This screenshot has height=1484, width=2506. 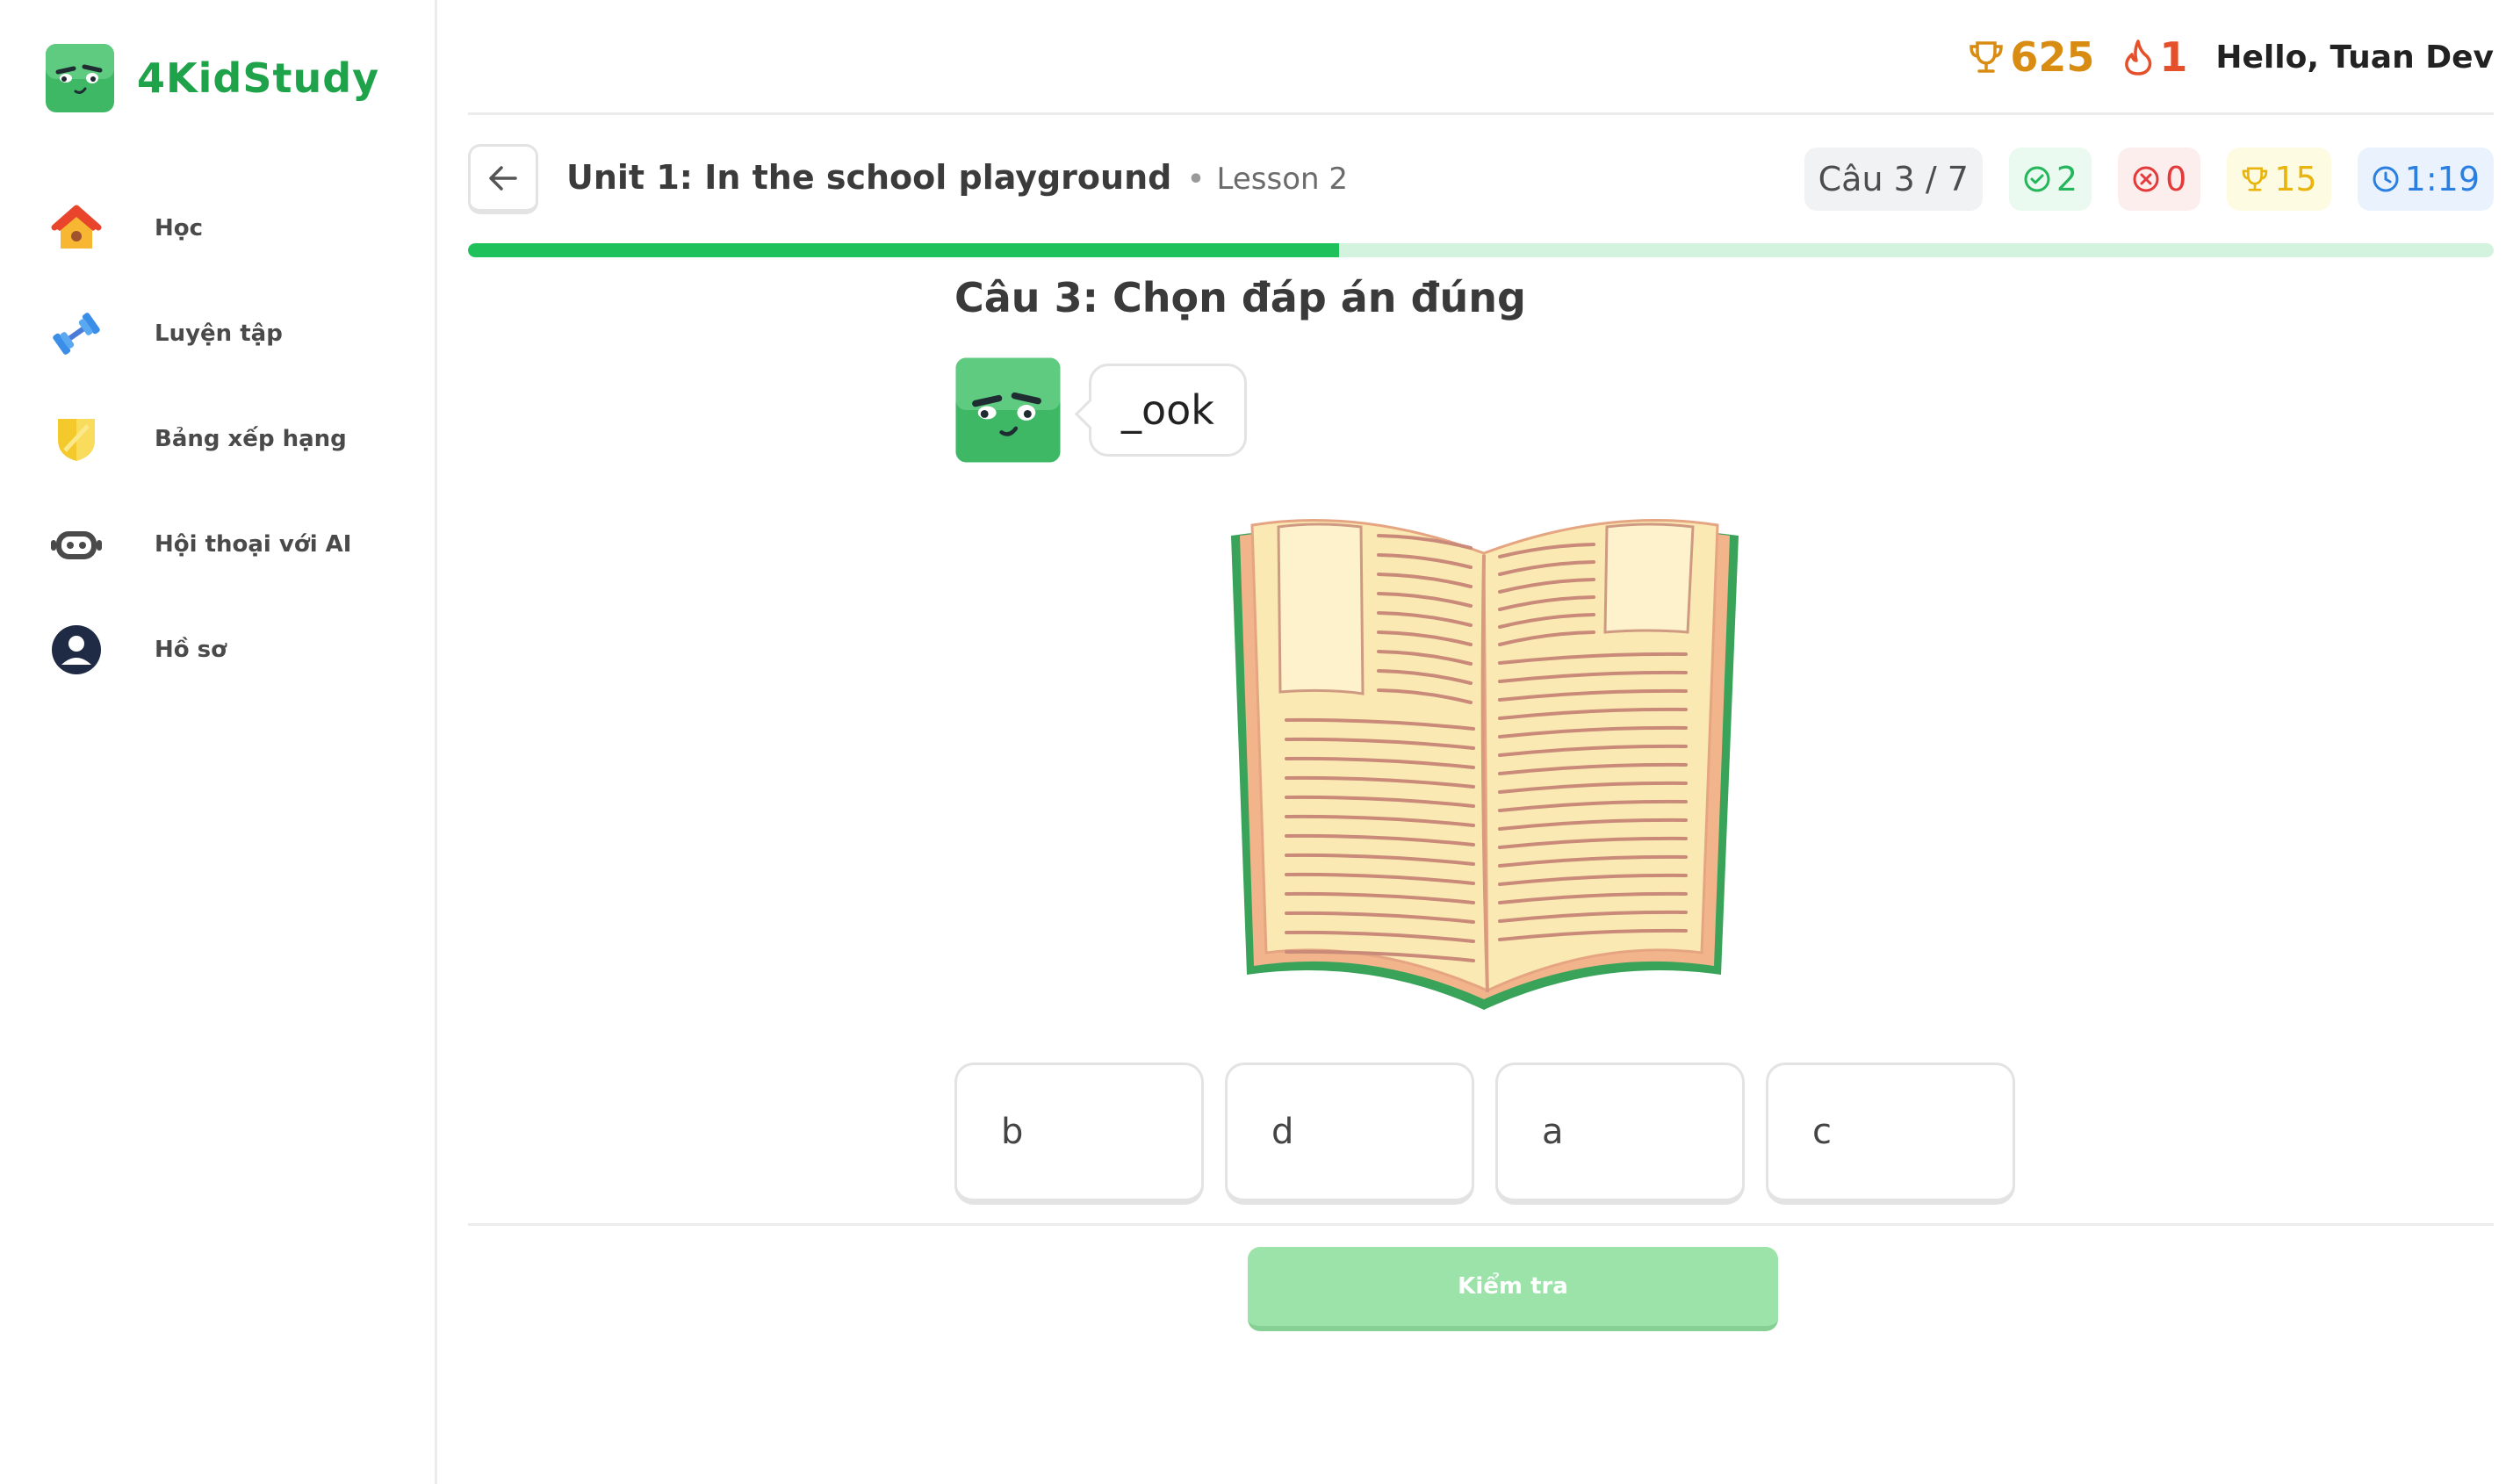 What do you see at coordinates (1890, 1134) in the screenshot?
I see `answer-option: c` at bounding box center [1890, 1134].